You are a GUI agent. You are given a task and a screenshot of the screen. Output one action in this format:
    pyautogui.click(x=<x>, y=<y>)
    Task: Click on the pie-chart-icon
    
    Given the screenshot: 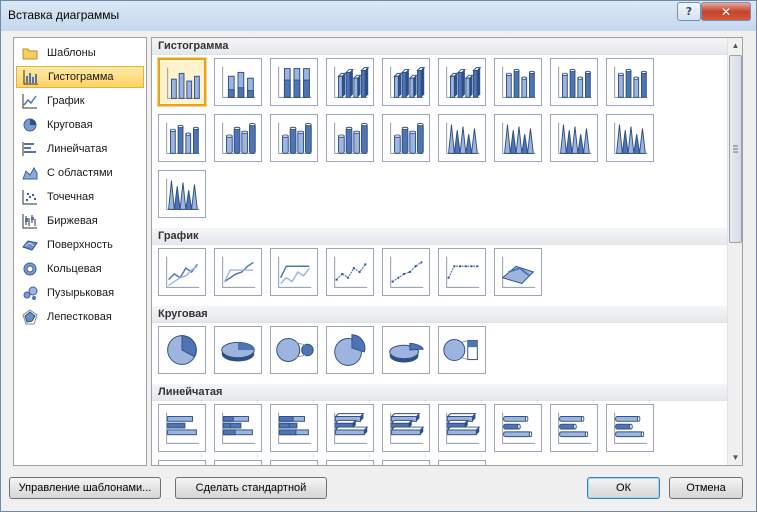 What is the action you would take?
    pyautogui.click(x=30, y=125)
    